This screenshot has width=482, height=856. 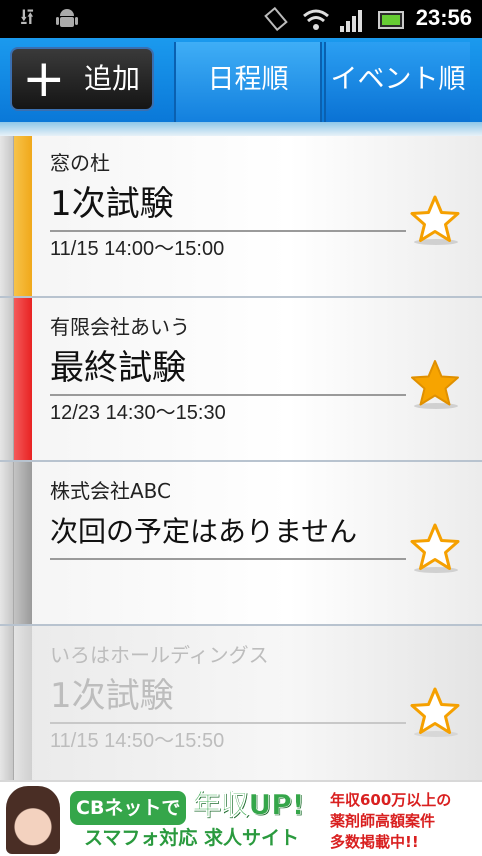 What do you see at coordinates (120, 327) in the screenshot?
I see `company-name: 有限会社あいう` at bounding box center [120, 327].